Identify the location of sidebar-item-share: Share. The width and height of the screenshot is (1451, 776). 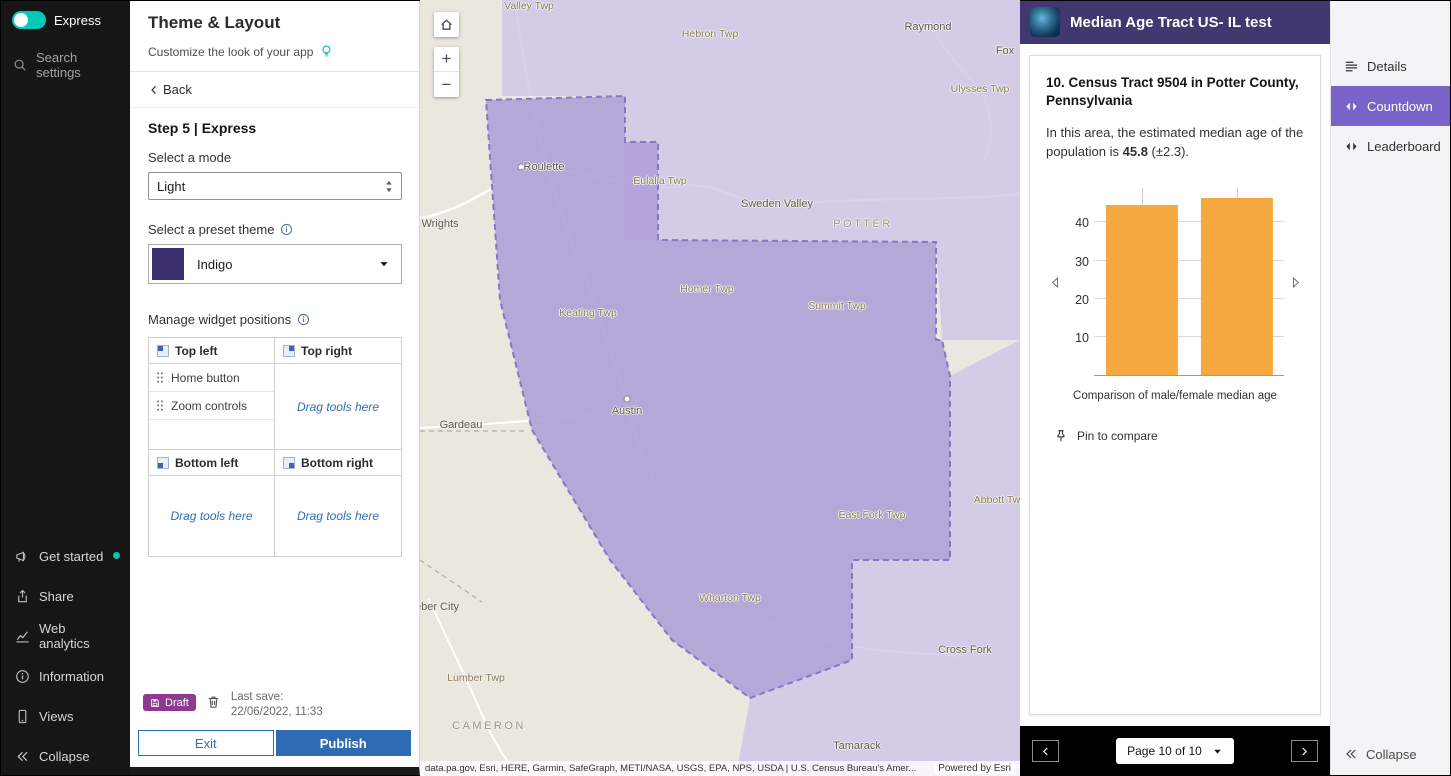
(65, 596).